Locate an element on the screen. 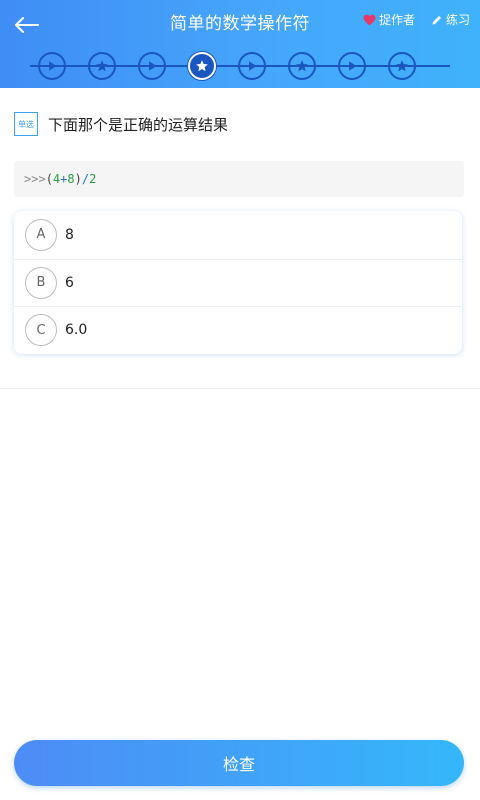 This screenshot has width=480, height=800. option-text: 6.0 is located at coordinates (76, 330).